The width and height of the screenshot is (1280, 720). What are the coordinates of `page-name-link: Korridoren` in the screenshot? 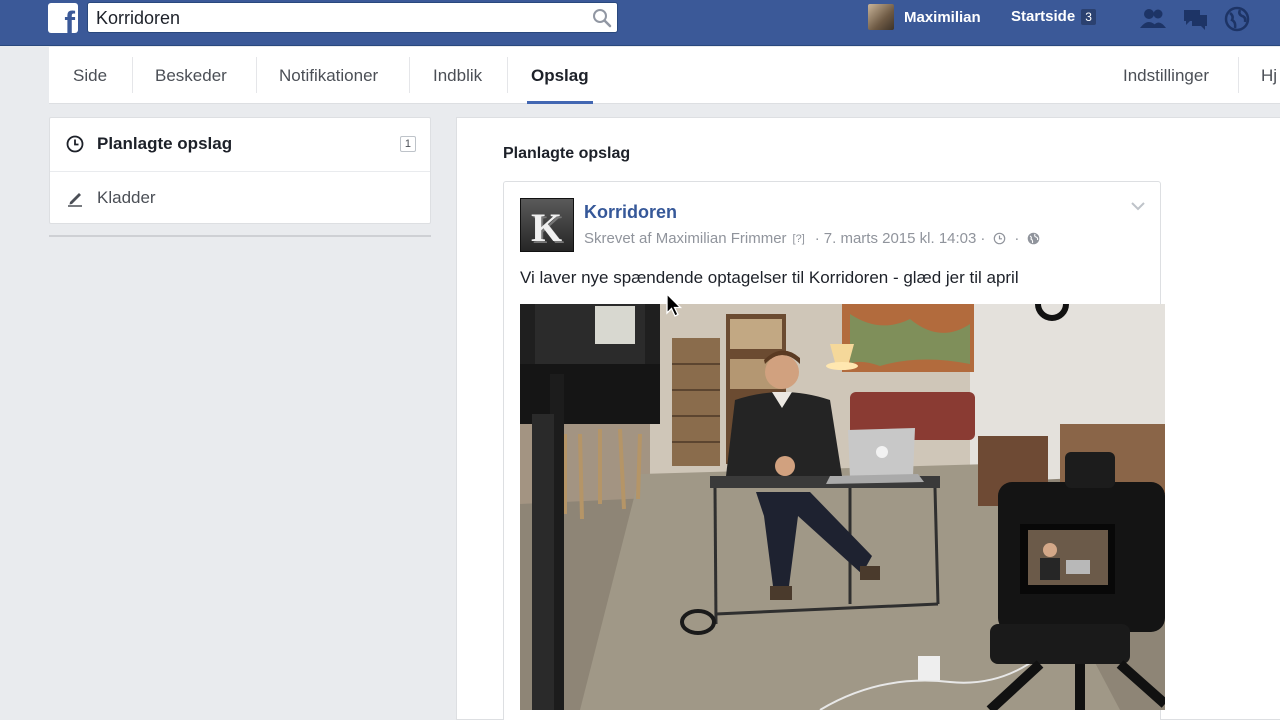 It's located at (630, 212).